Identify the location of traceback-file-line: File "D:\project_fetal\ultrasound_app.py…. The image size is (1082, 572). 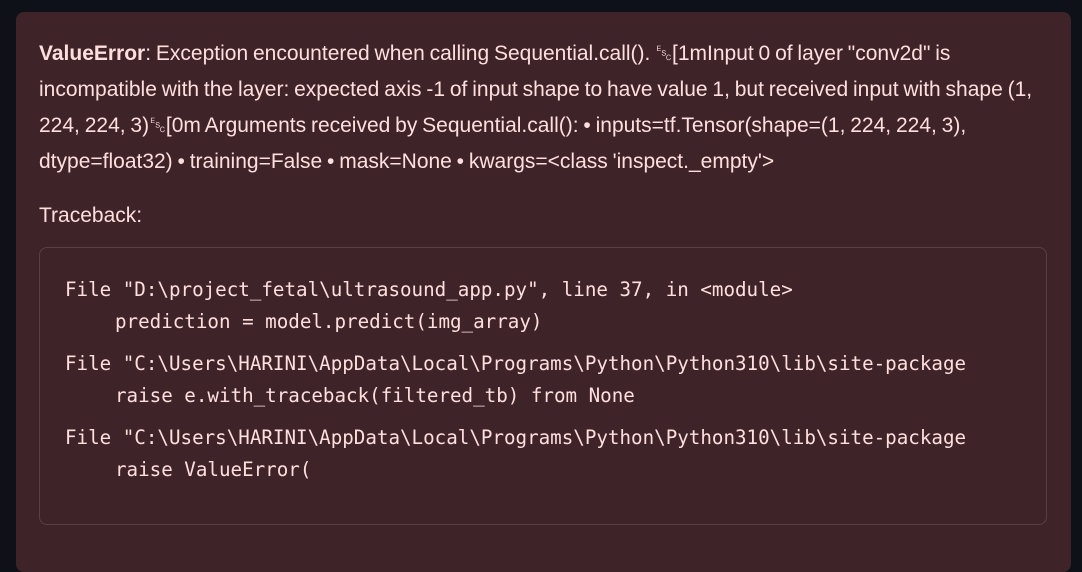
(429, 289).